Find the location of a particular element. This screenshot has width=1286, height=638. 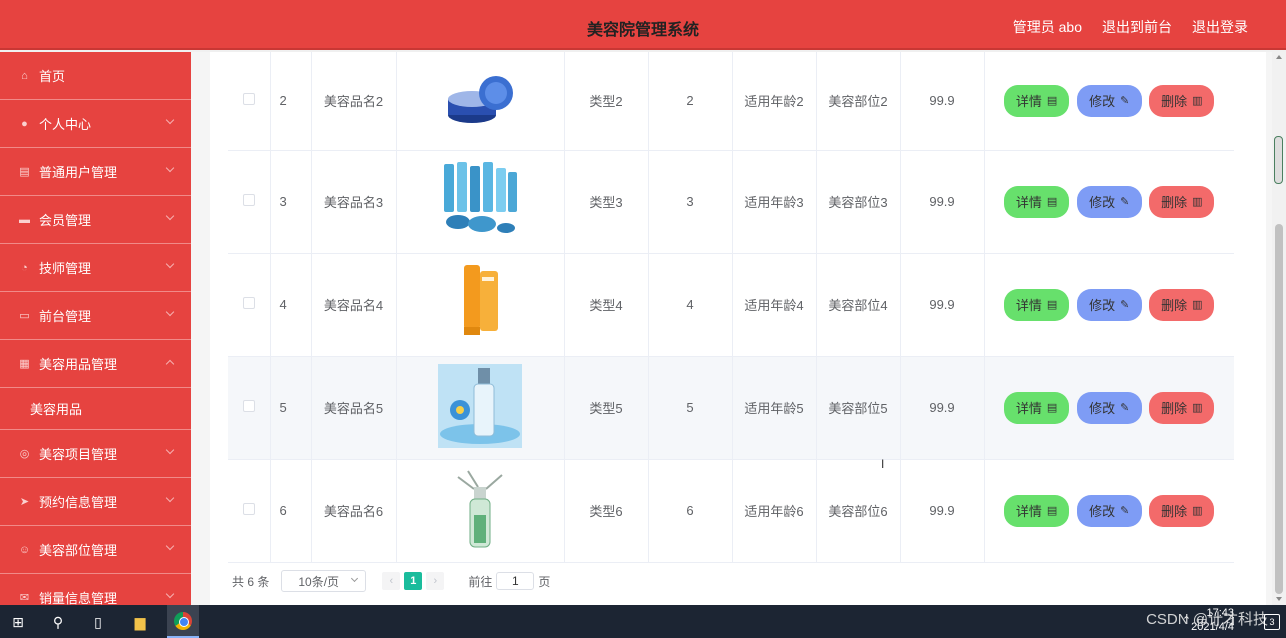

page-suffix: 页 is located at coordinates (544, 581).